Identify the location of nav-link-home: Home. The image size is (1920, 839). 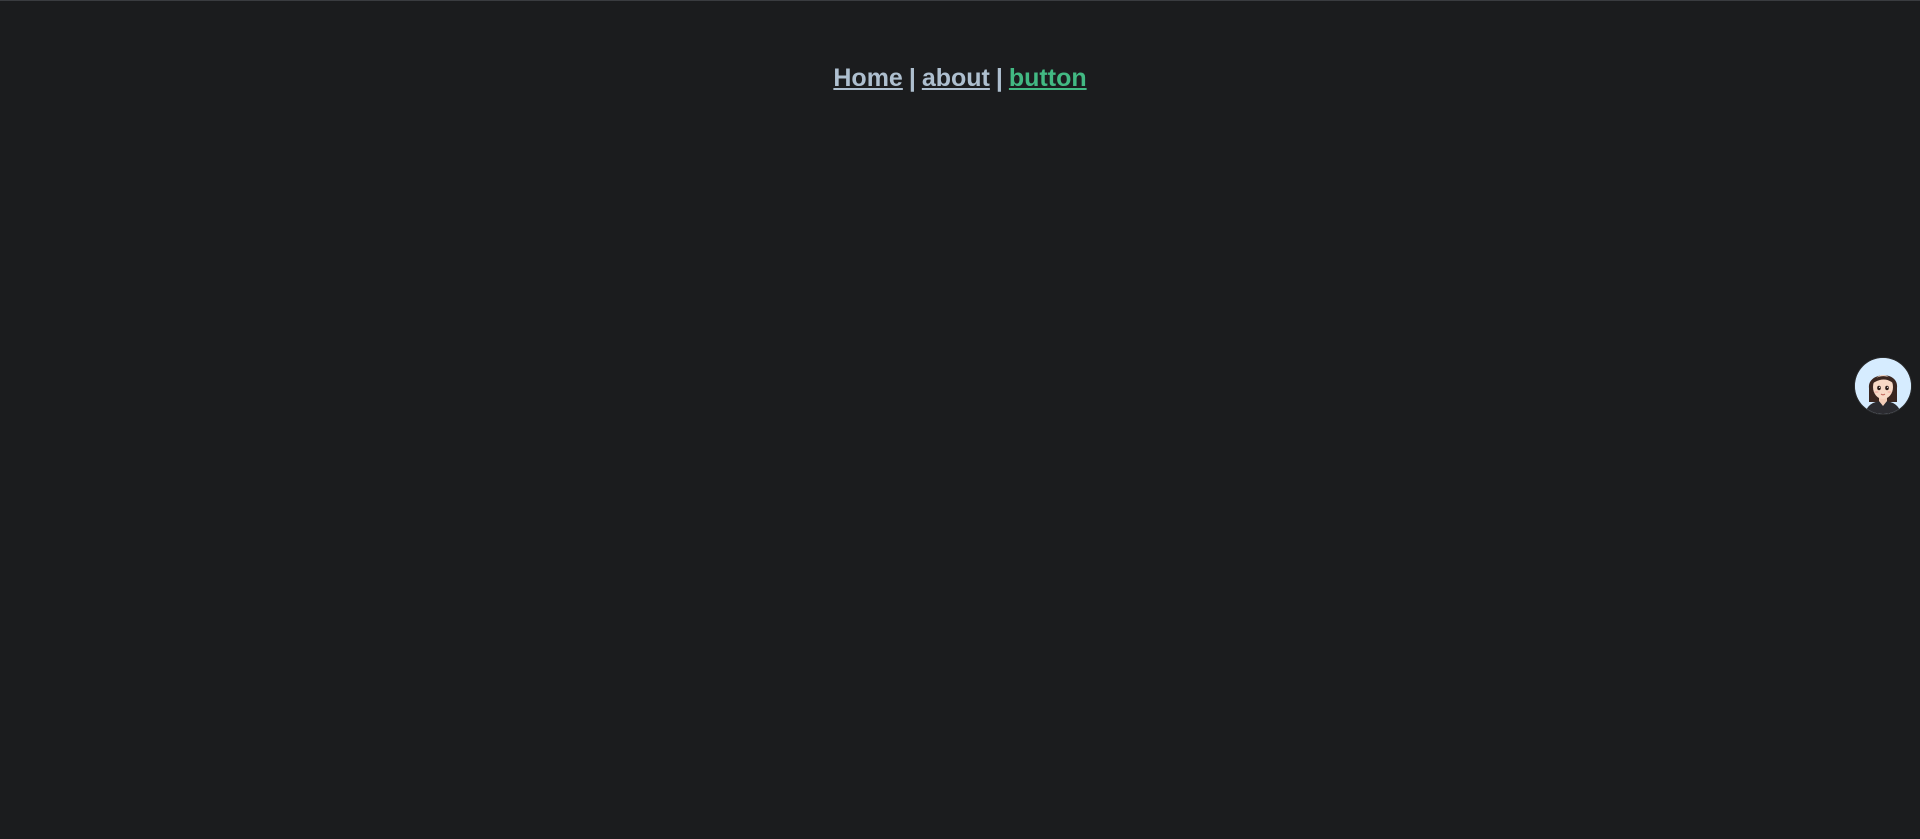
(867, 78).